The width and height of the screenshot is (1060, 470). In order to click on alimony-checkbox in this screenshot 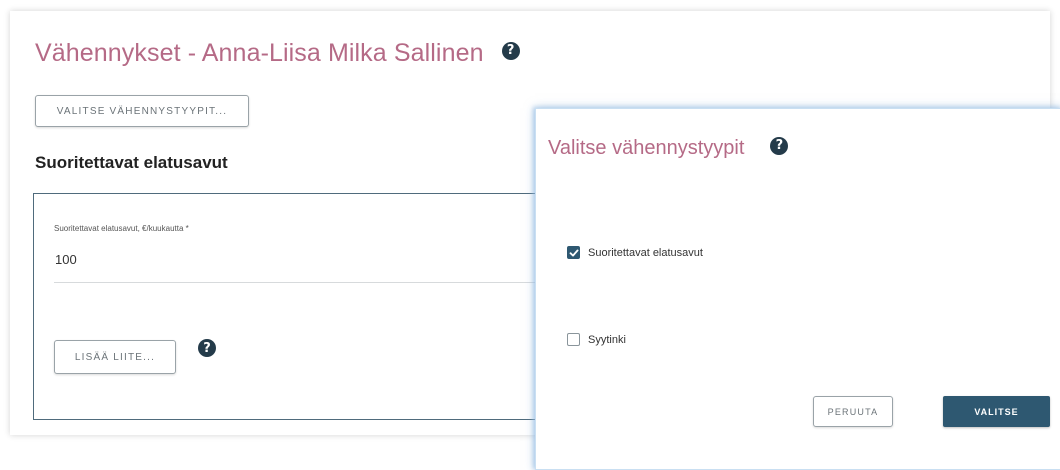, I will do `click(573, 252)`.